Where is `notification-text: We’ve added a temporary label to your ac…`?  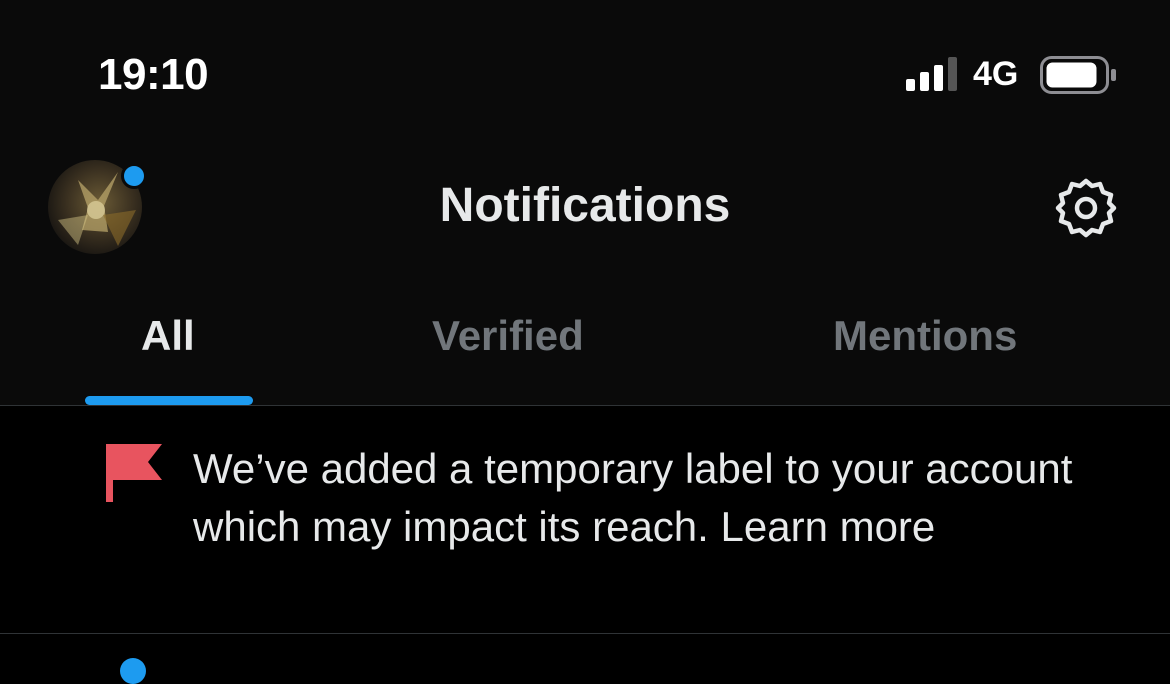
notification-text: We’ve added a temporary label to your ac… is located at coordinates (653, 498).